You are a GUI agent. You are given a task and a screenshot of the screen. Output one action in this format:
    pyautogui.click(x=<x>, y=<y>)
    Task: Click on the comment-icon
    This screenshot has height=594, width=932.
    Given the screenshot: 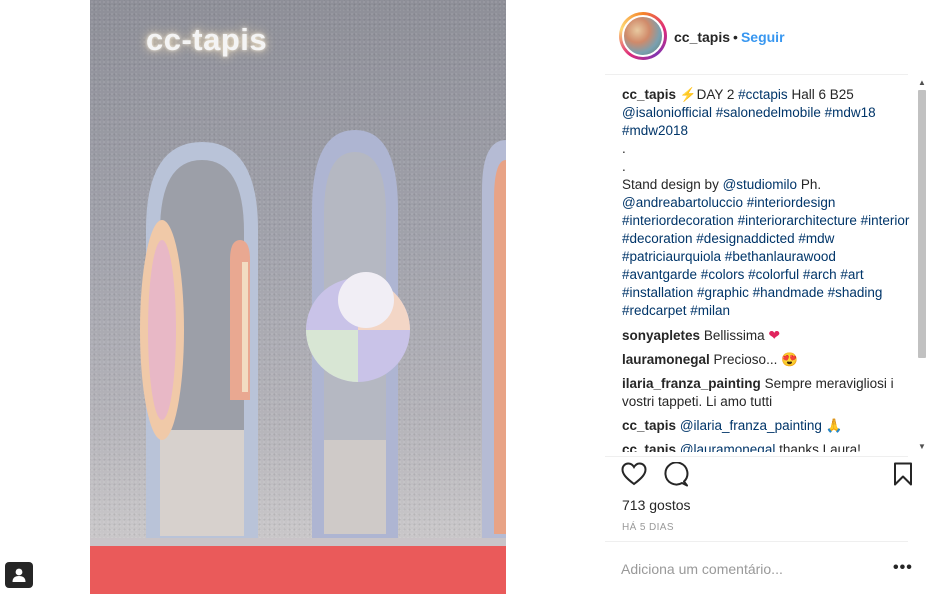 What is the action you would take?
    pyautogui.click(x=676, y=475)
    